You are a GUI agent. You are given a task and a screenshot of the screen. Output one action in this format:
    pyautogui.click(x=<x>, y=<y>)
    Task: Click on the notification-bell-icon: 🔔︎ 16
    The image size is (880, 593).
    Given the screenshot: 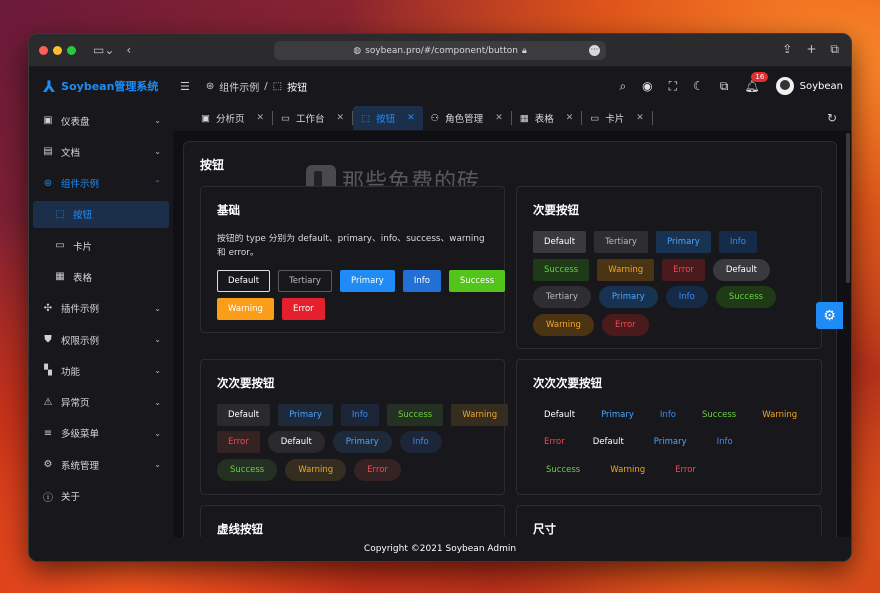 What is the action you would take?
    pyautogui.click(x=756, y=82)
    